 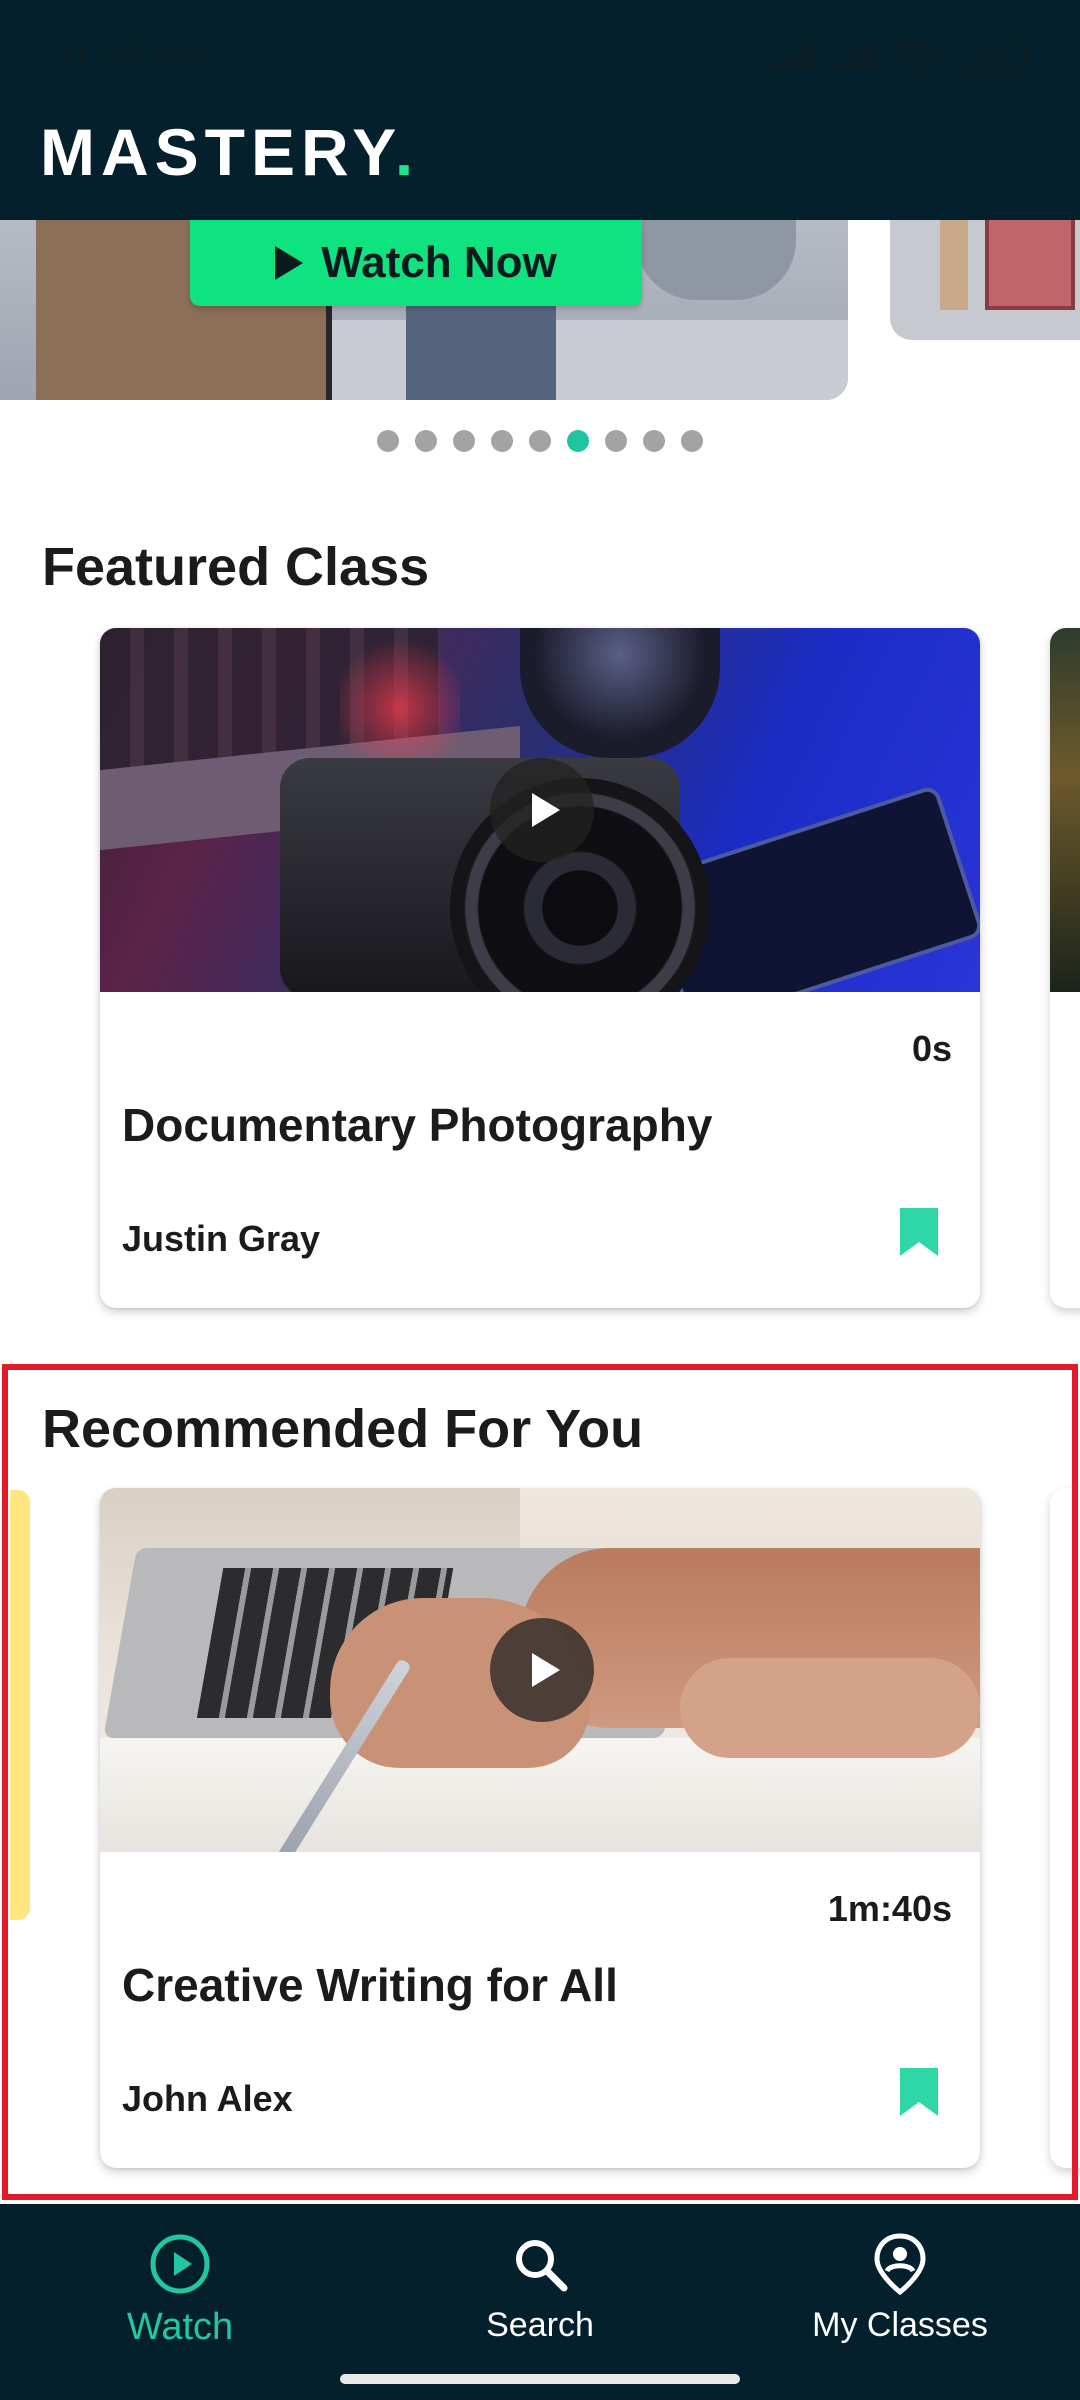 I want to click on app-header: 11:23 AM 86 MASTERY., so click(x=540, y=110).